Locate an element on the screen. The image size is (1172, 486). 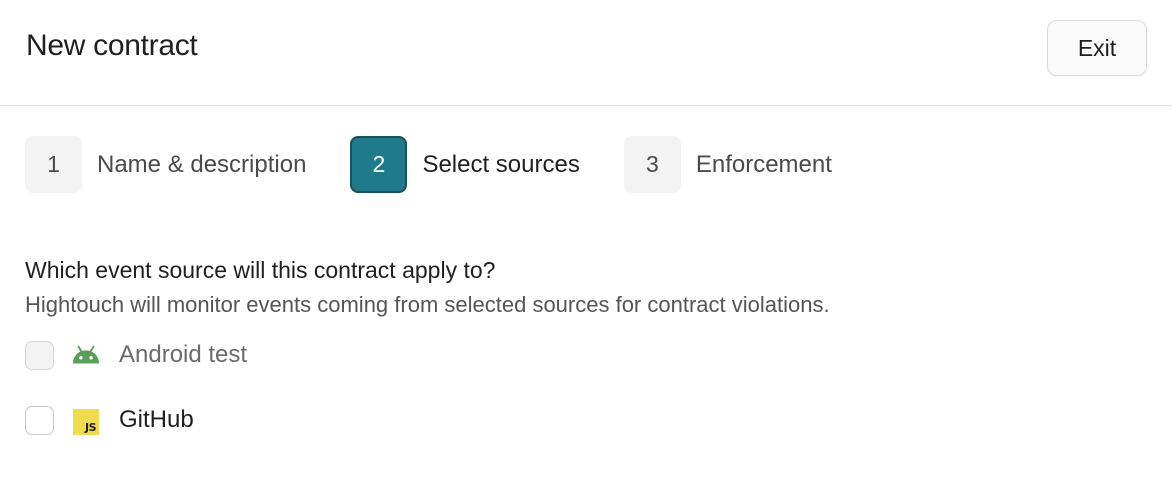
source-label: GitHub is located at coordinates (156, 419).